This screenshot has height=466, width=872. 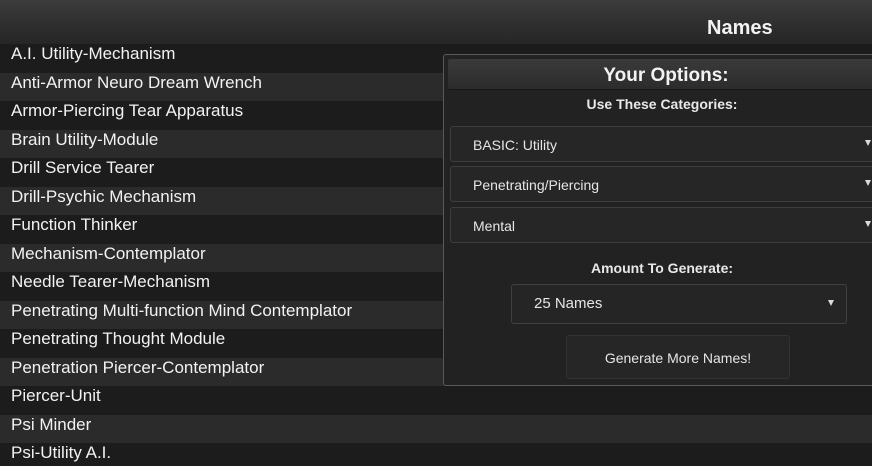 I want to click on generate-more-names-button: Generate More Names!, so click(x=678, y=357).